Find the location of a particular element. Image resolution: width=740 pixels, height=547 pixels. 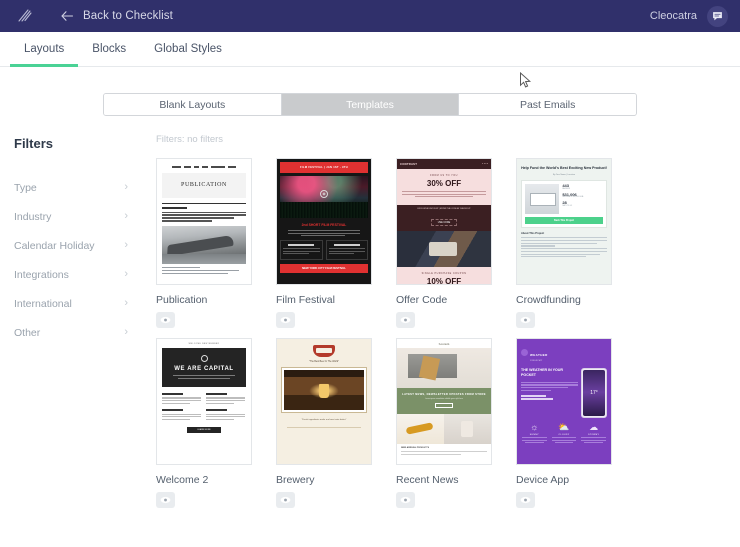

segment-blank-layouts: Blank Layouts is located at coordinates (193, 104).